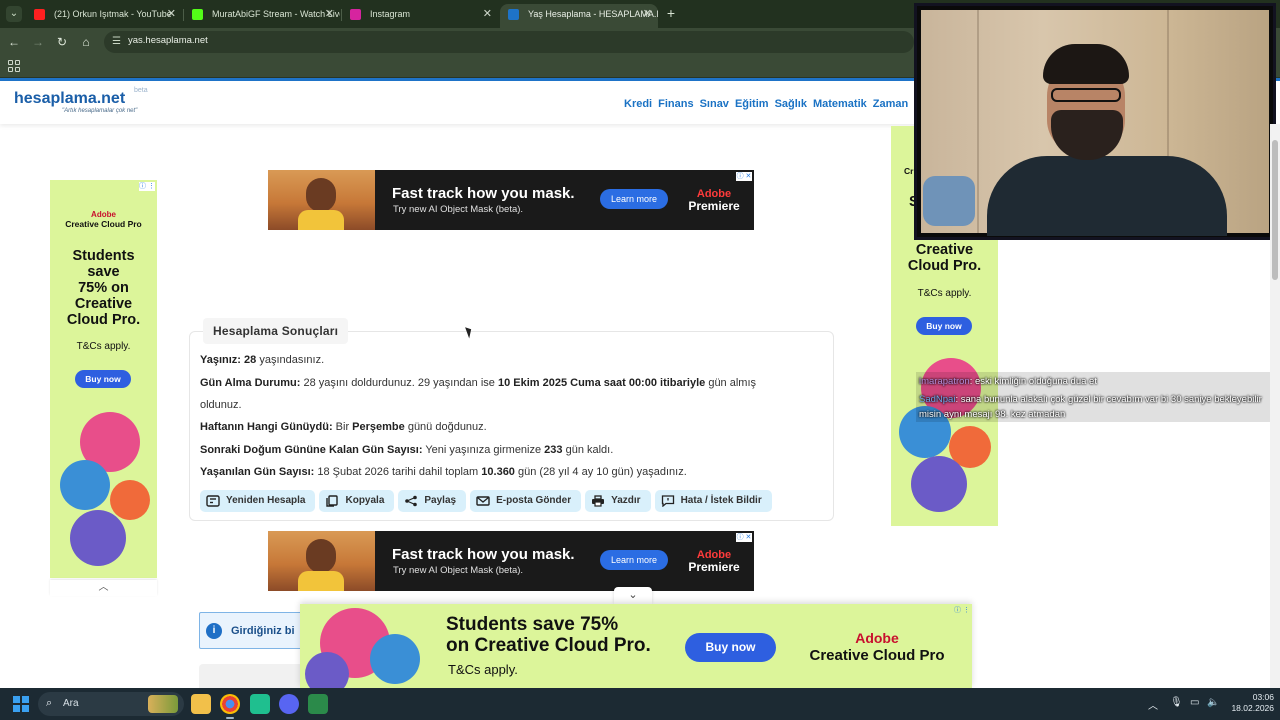  I want to click on info-icon: i, so click(214, 631).